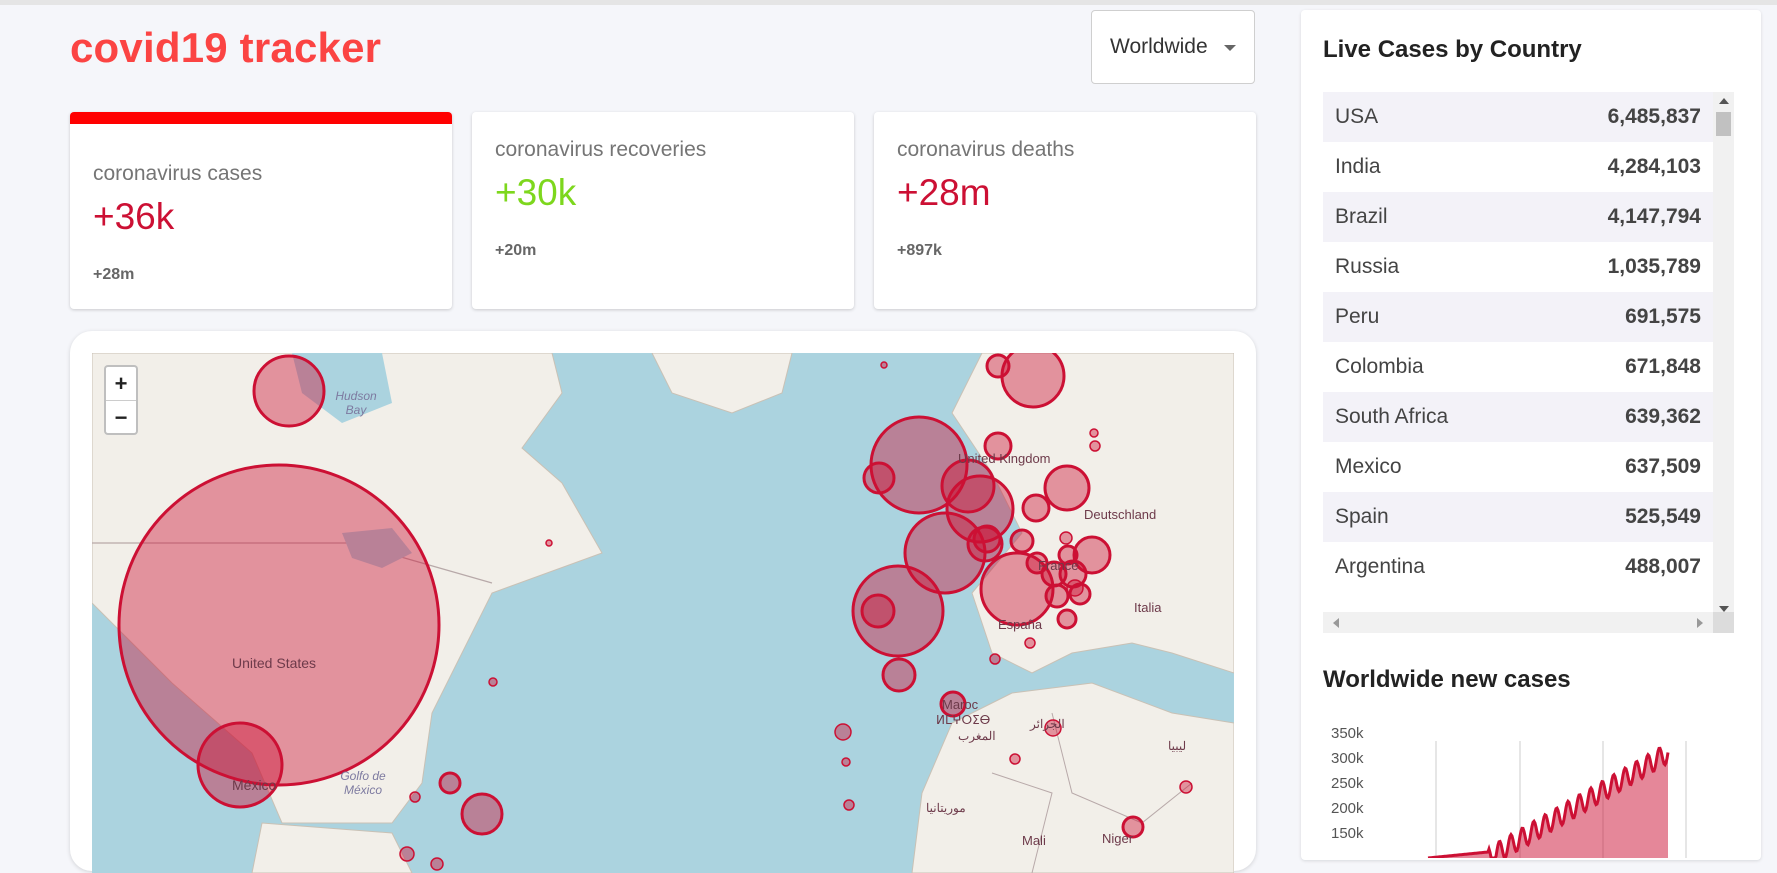 The image size is (1777, 873). What do you see at coordinates (134, 216) in the screenshot?
I see `infobox-value: +36k` at bounding box center [134, 216].